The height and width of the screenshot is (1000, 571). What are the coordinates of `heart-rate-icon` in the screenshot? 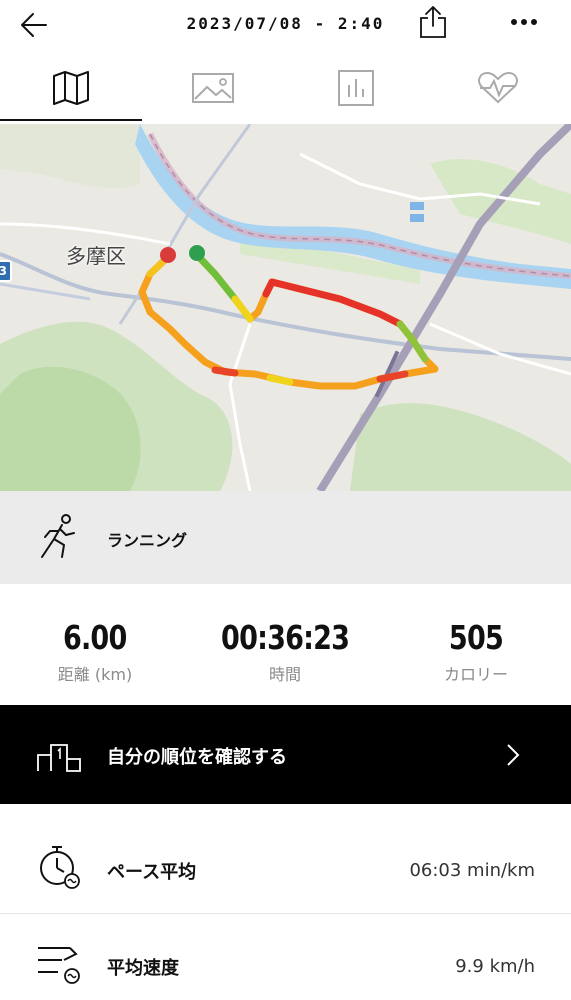 It's located at (498, 87).